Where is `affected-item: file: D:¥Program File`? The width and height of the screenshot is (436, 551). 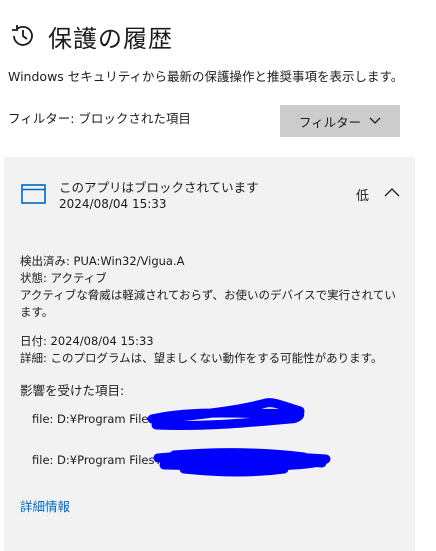
affected-item: file: D:¥Program File is located at coordinates (90, 419).